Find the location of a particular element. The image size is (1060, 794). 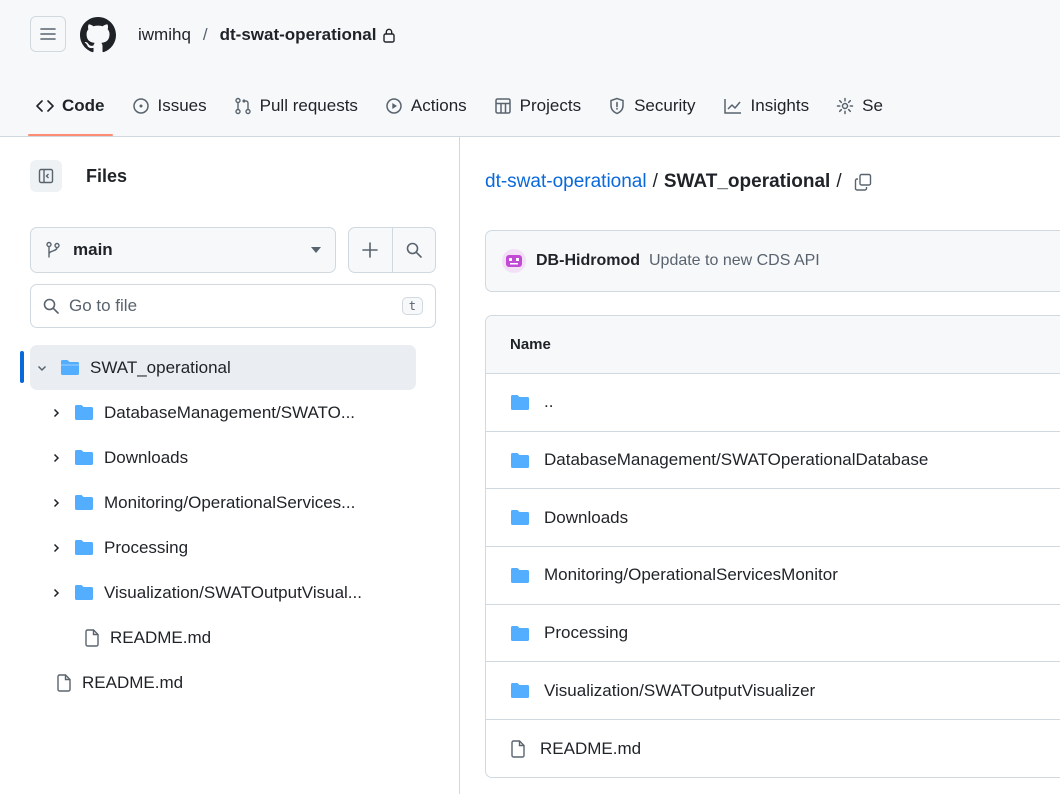

tab-pull-requests: Pull requests is located at coordinates (296, 106).